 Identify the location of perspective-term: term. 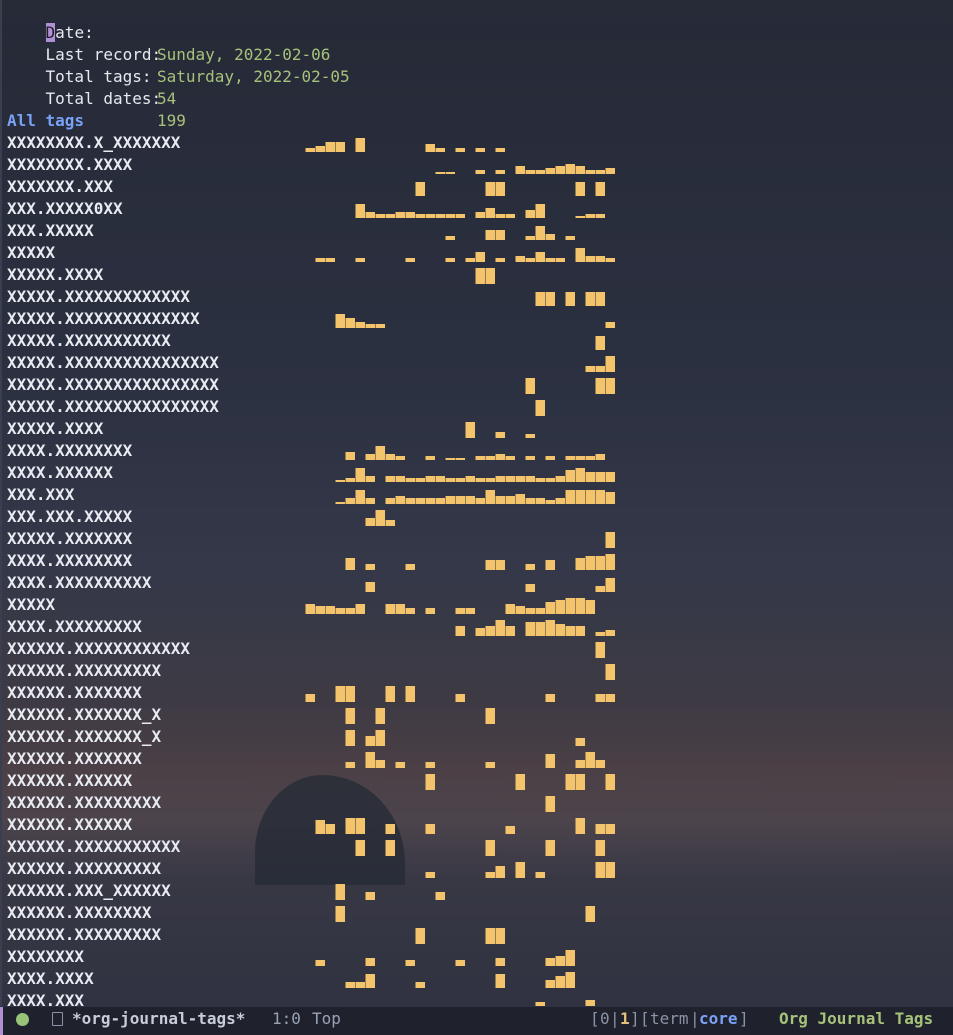
(669, 1021).